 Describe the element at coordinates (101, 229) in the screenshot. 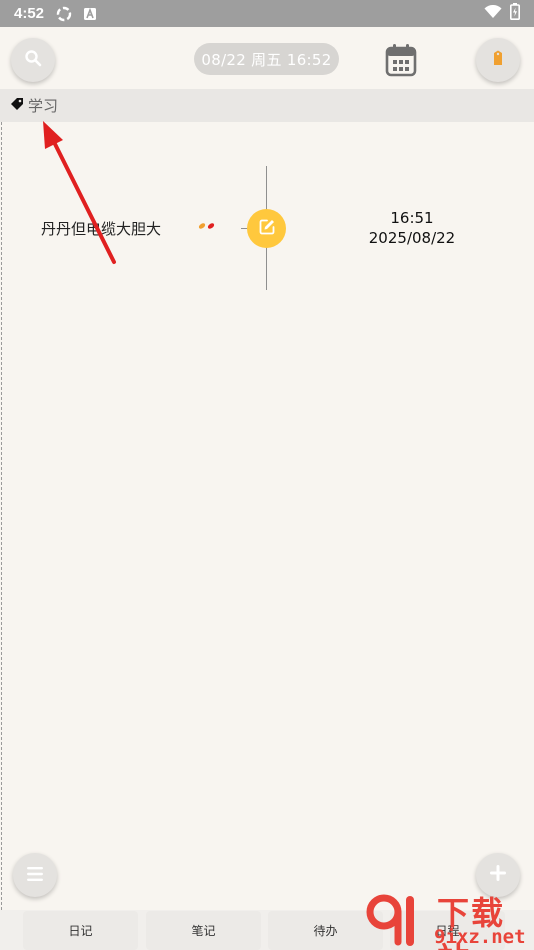

I see `entry-text: 丹丹但电缆大胆大` at that location.